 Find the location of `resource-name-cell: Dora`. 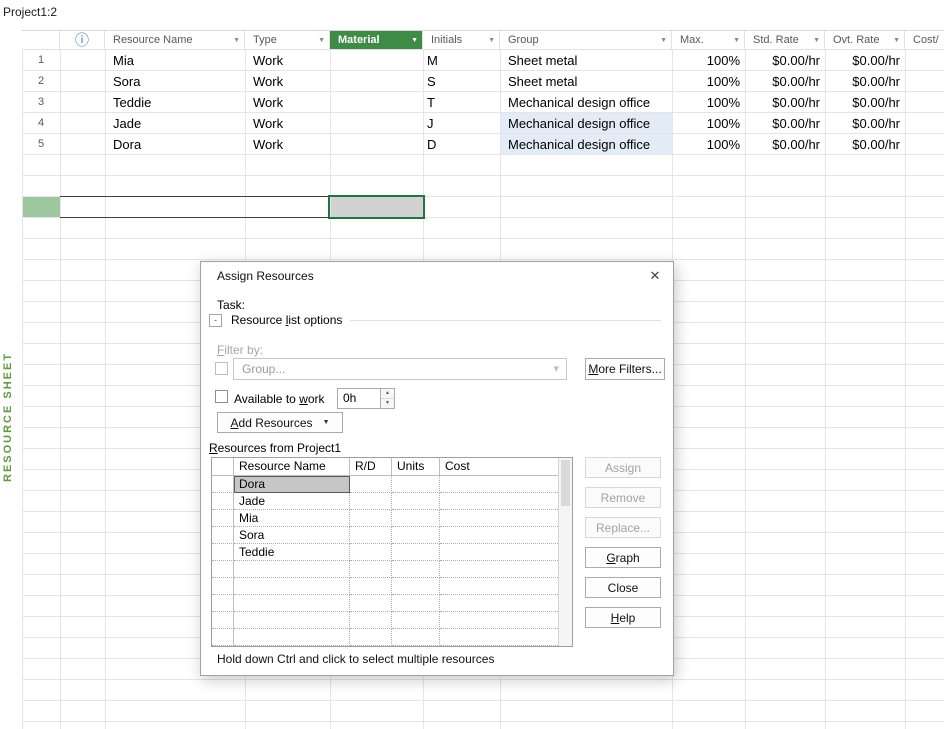

resource-name-cell: Dora is located at coordinates (292, 484).